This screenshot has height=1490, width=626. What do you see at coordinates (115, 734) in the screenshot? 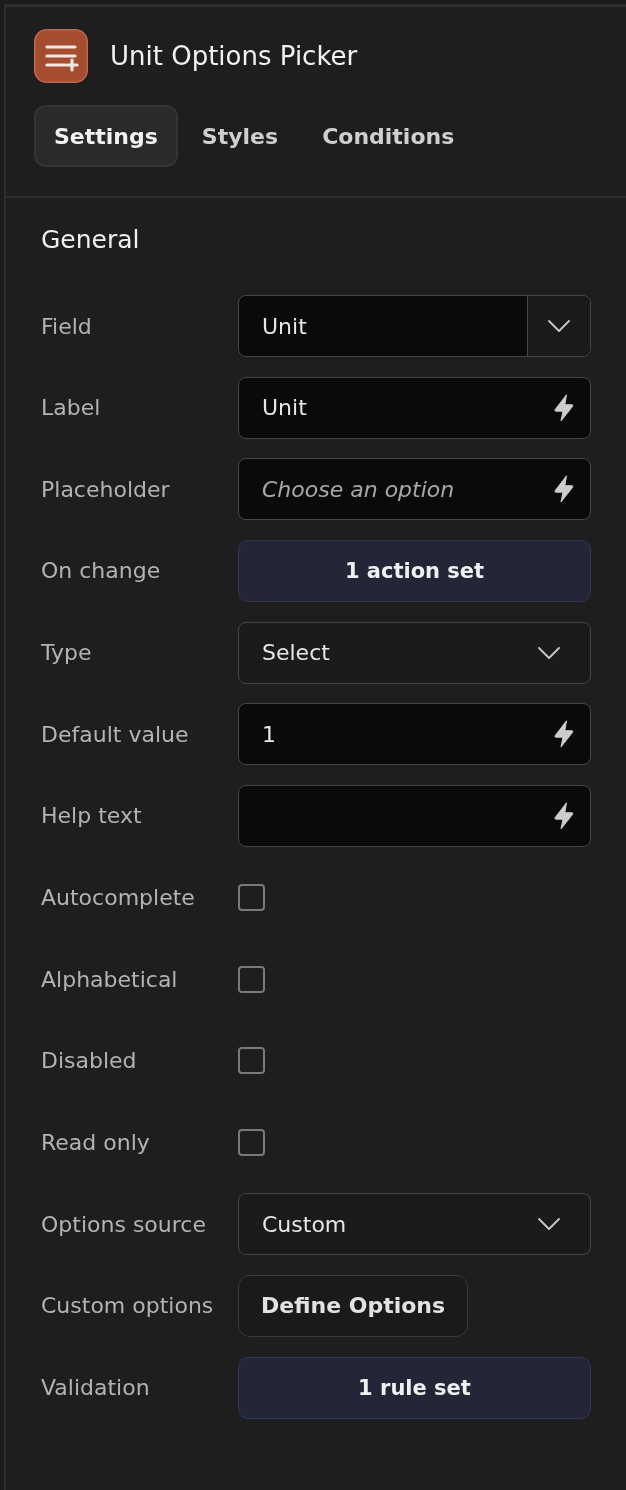
I see `setting-label: Default value` at bounding box center [115, 734].